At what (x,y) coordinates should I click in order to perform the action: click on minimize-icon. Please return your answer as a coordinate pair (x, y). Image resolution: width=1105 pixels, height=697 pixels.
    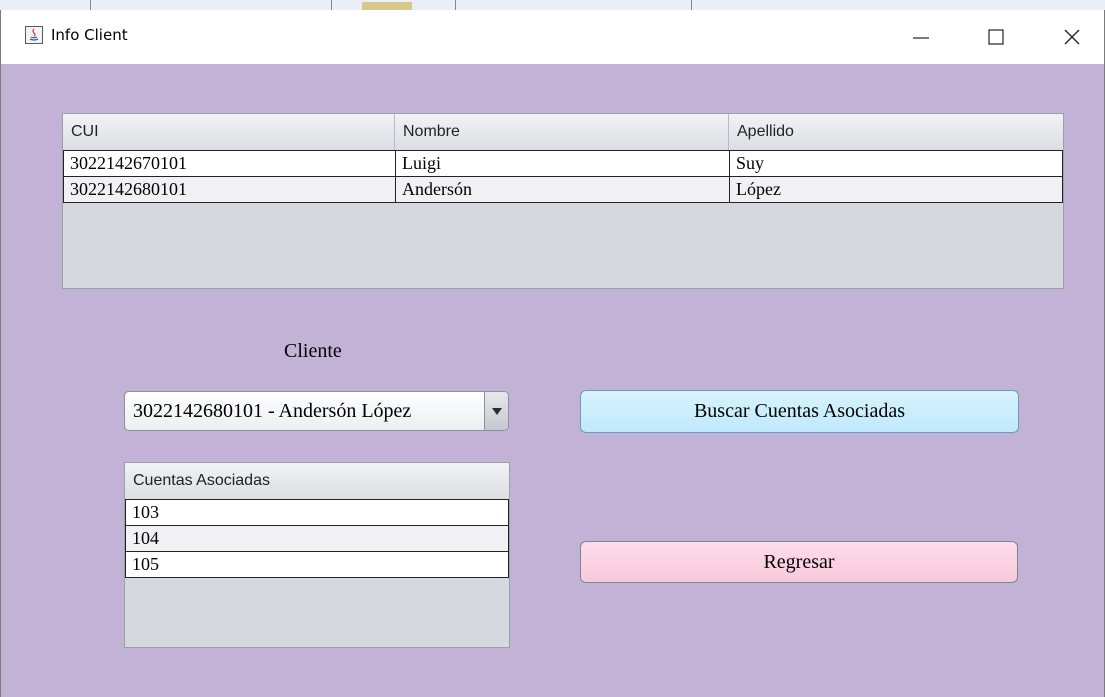
    Looking at the image, I should click on (921, 38).